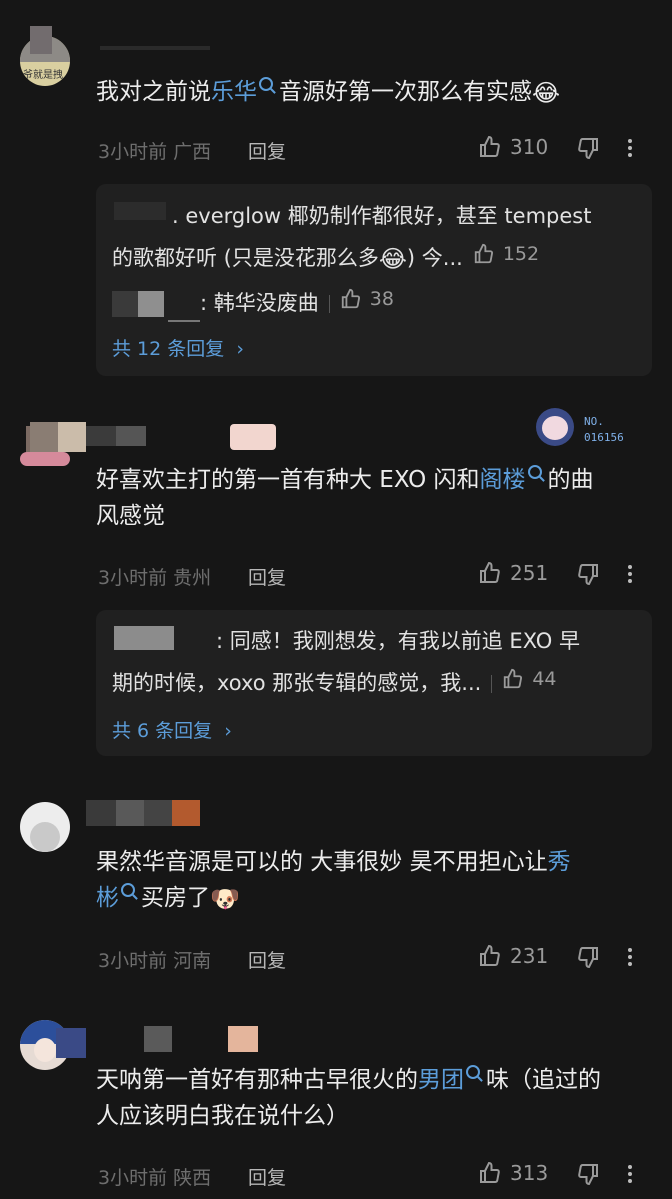  Describe the element at coordinates (155, 1178) in the screenshot. I see `comment-meta: 3小时前 陕西` at that location.